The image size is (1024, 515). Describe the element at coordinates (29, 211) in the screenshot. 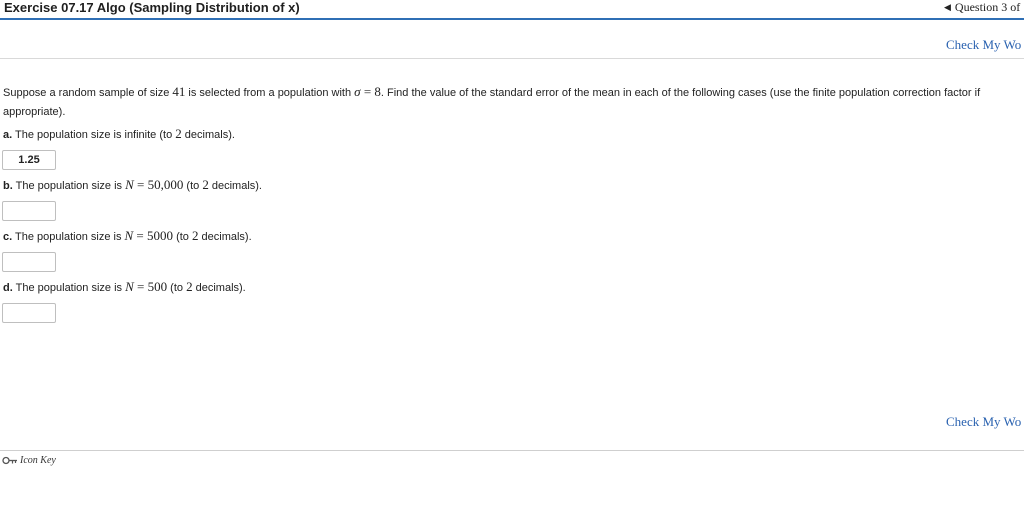

I see `answer-input-b` at that location.